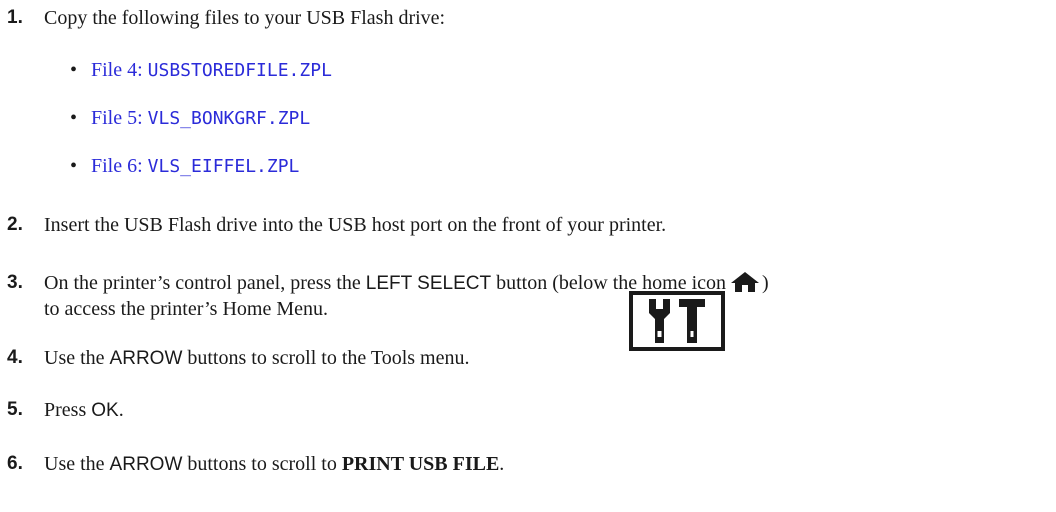 This screenshot has width=1056, height=512. Describe the element at coordinates (15, 463) in the screenshot. I see `step-number: 6.` at that location.